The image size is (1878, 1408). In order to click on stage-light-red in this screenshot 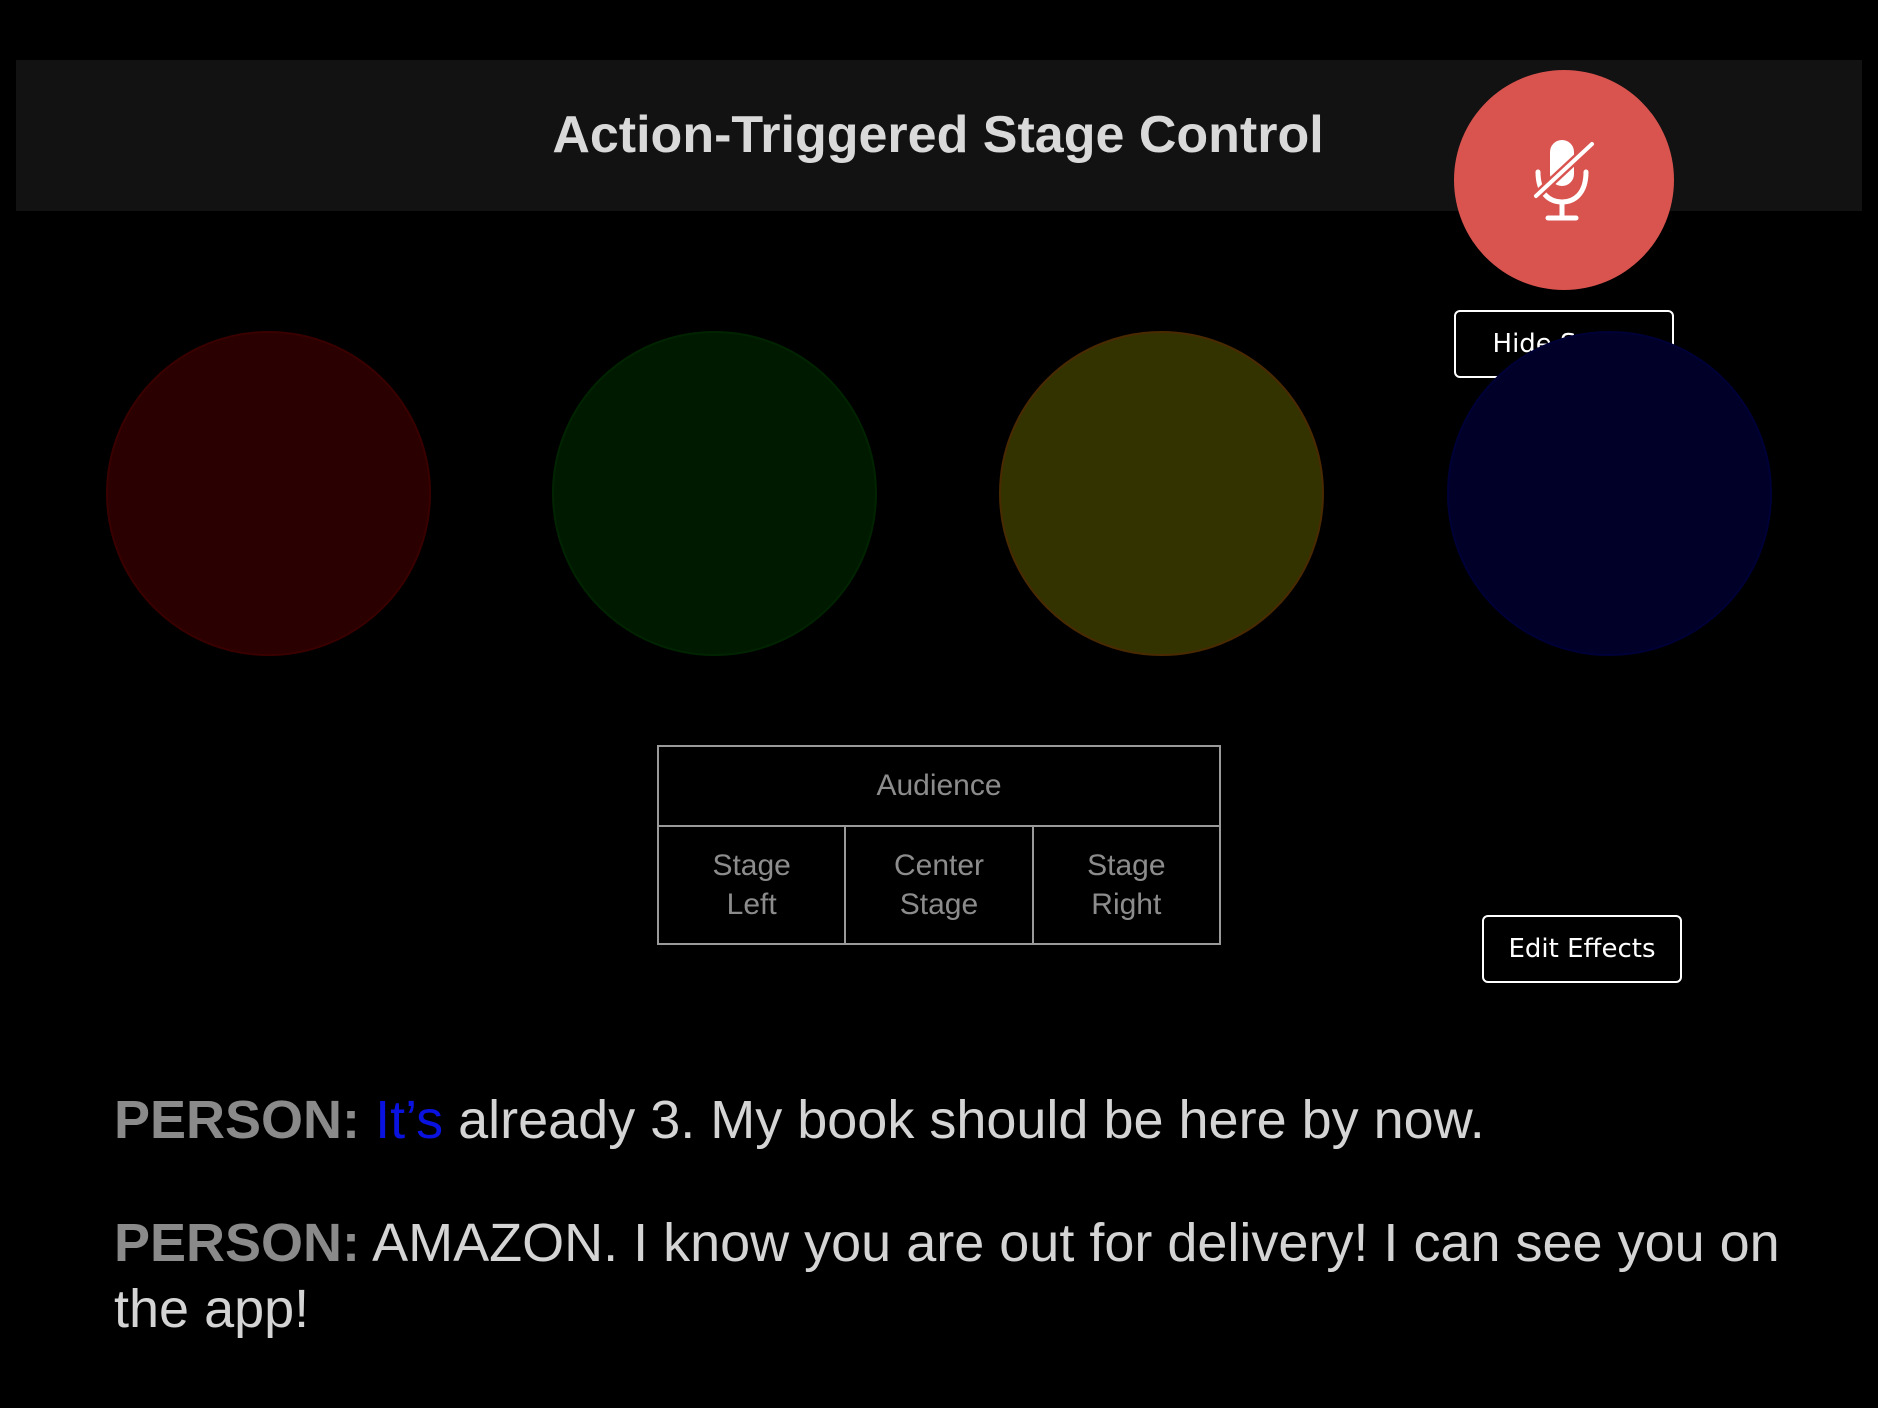, I will do `click(268, 493)`.